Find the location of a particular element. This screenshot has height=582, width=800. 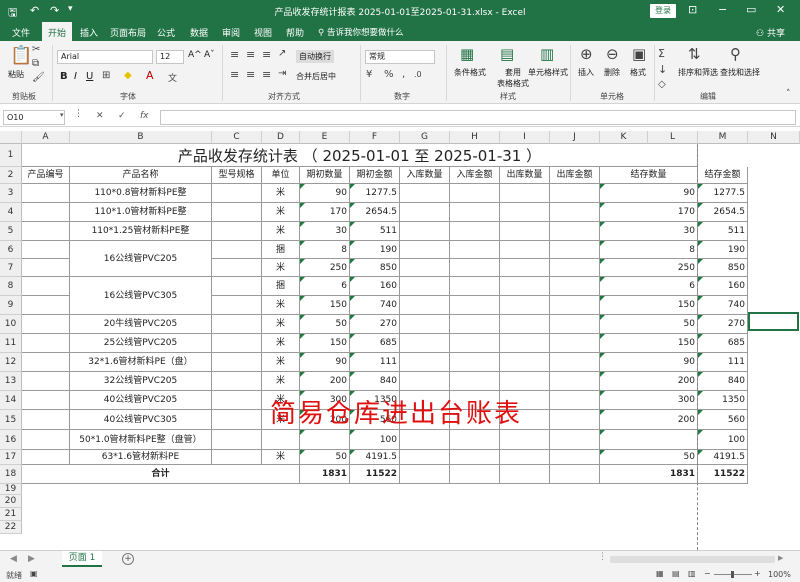

ribbon-display-icon: ⊡ is located at coordinates (692, 9).